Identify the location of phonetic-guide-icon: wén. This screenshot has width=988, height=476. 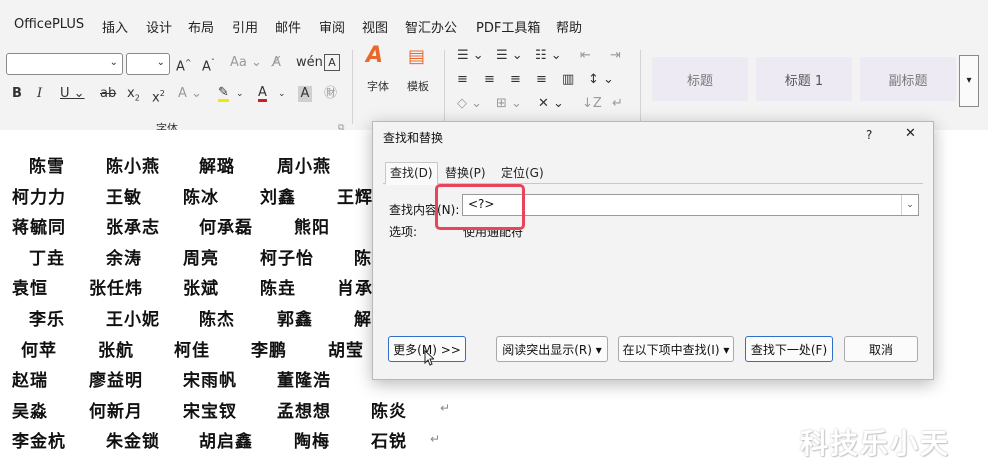
(309, 63).